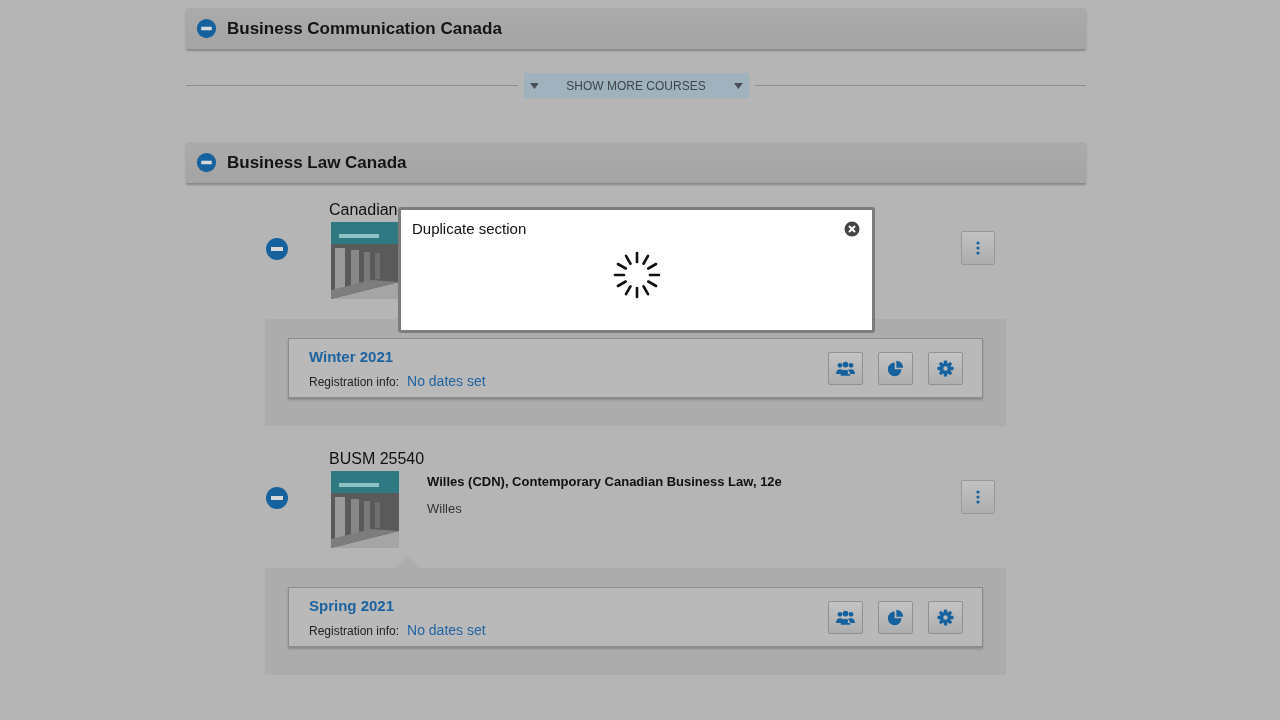 The image size is (1280, 720). Describe the element at coordinates (852, 228) in the screenshot. I see `close-icon` at that location.